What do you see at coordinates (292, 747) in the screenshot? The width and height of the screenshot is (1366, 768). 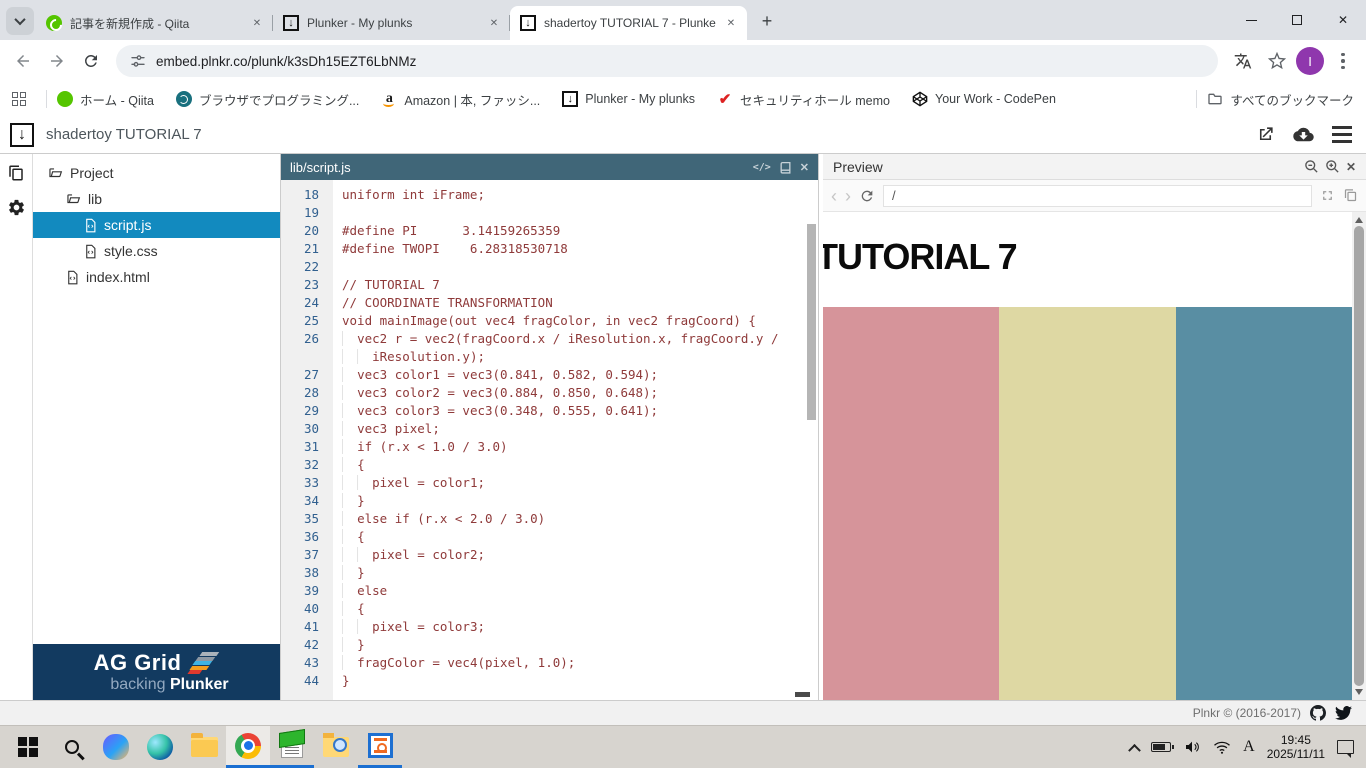 I see `text-editor-app-button` at bounding box center [292, 747].